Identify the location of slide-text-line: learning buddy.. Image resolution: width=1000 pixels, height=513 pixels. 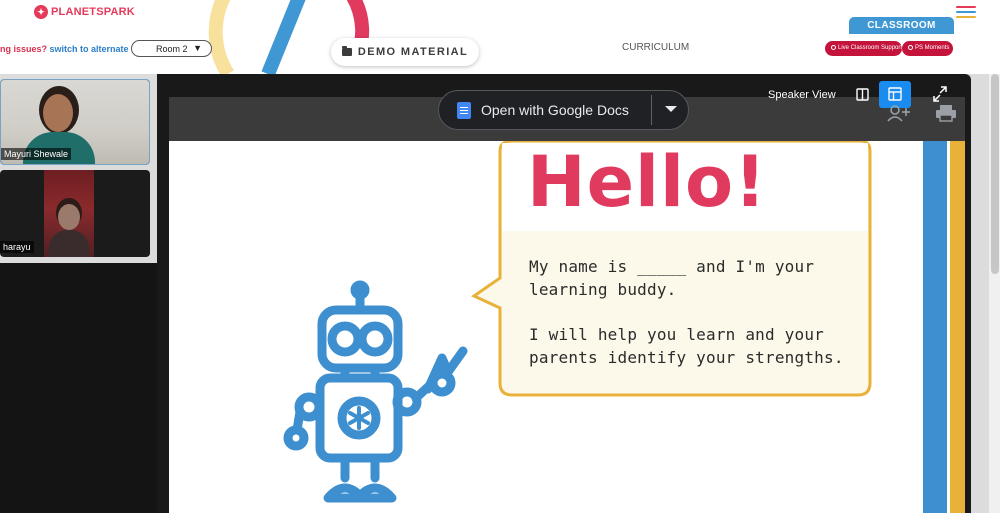
(603, 289).